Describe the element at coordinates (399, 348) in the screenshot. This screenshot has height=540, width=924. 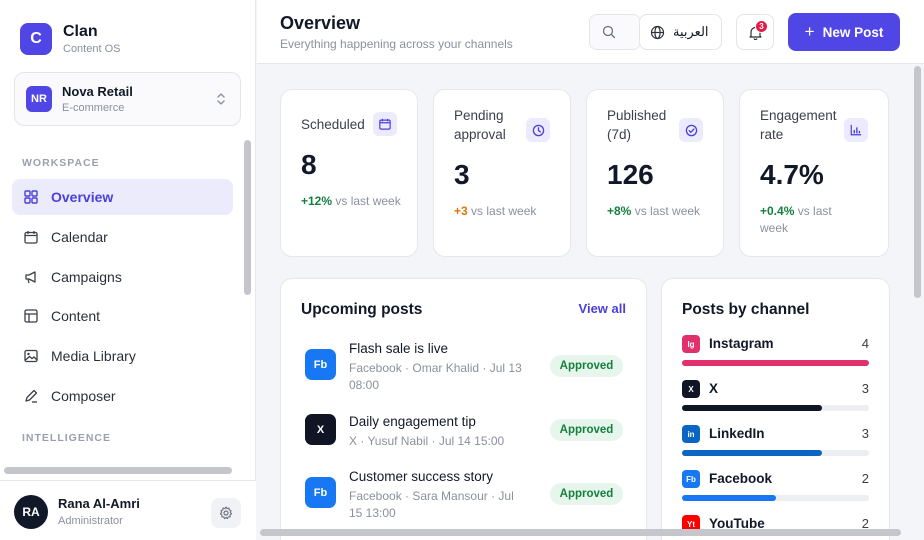
I see `post-title: Flash sale is live` at that location.